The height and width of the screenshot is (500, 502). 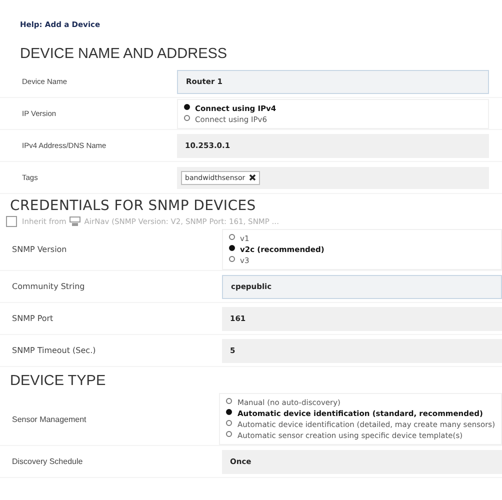 I want to click on remove-icon, so click(x=252, y=177).